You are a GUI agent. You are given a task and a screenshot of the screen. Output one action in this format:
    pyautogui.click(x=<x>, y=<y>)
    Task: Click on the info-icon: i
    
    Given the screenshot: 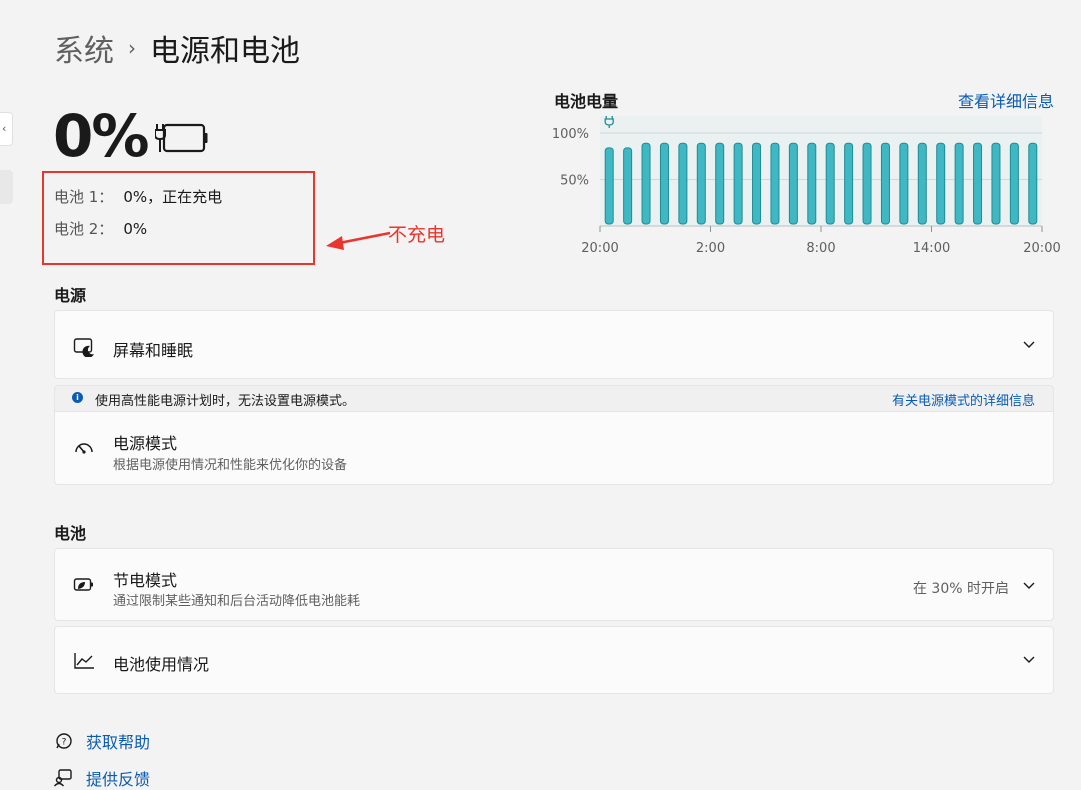 What is the action you would take?
    pyautogui.click(x=77, y=397)
    